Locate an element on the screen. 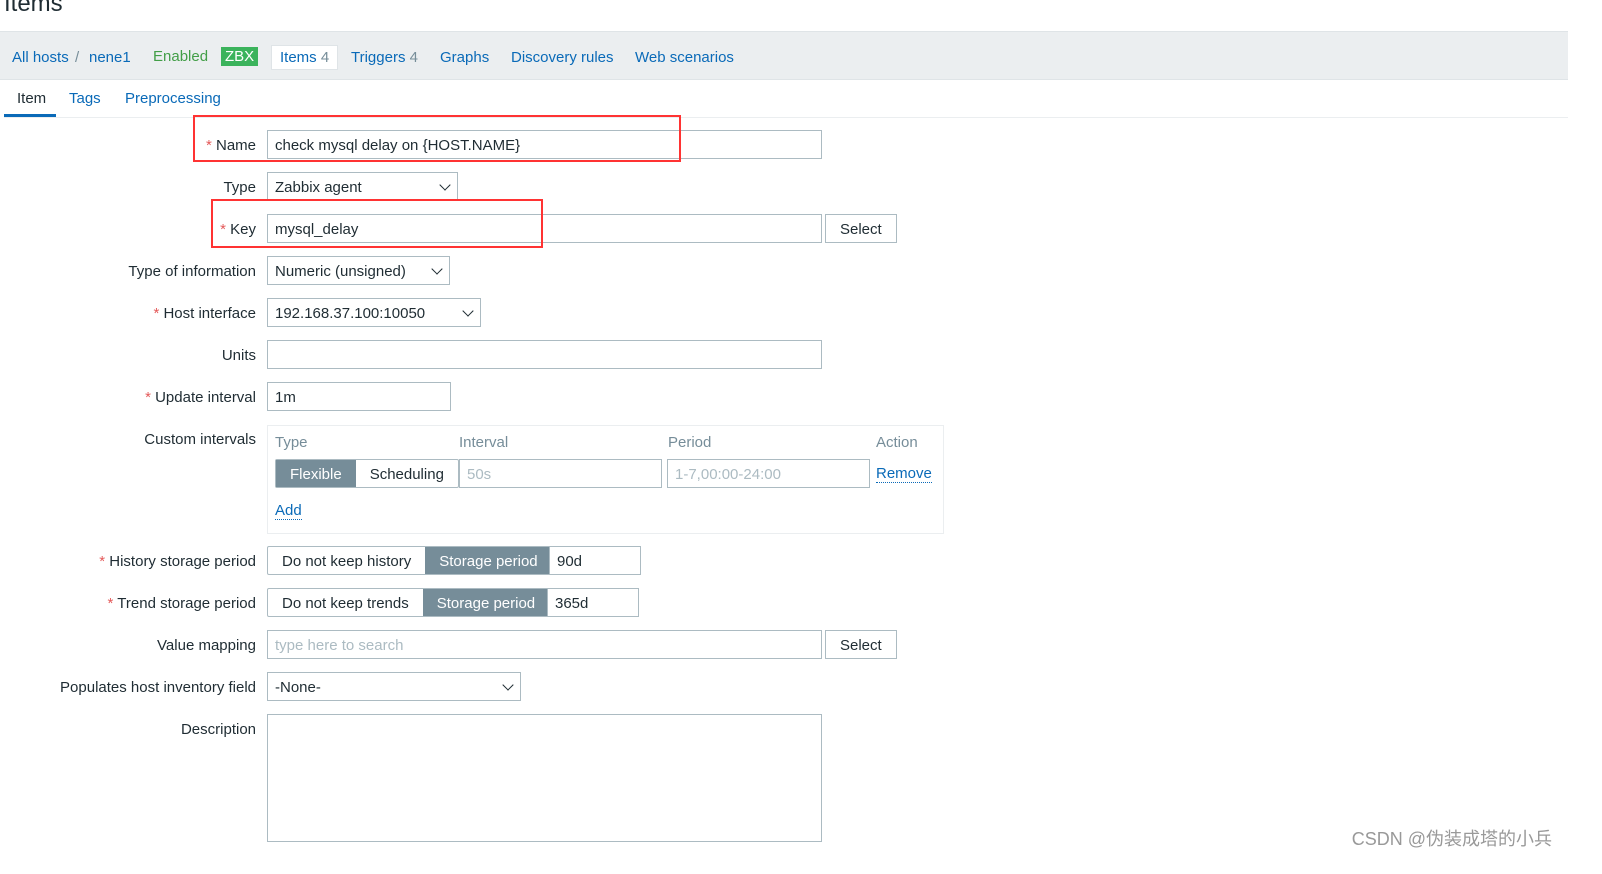 The width and height of the screenshot is (1602, 874). host-interface-label: * Host interface is located at coordinates (204, 313).